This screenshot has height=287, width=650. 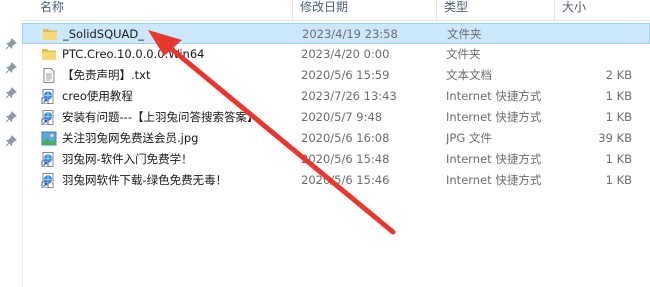 What do you see at coordinates (345, 54) in the screenshot?
I see `file-date: 2023/4/20 0:00` at bounding box center [345, 54].